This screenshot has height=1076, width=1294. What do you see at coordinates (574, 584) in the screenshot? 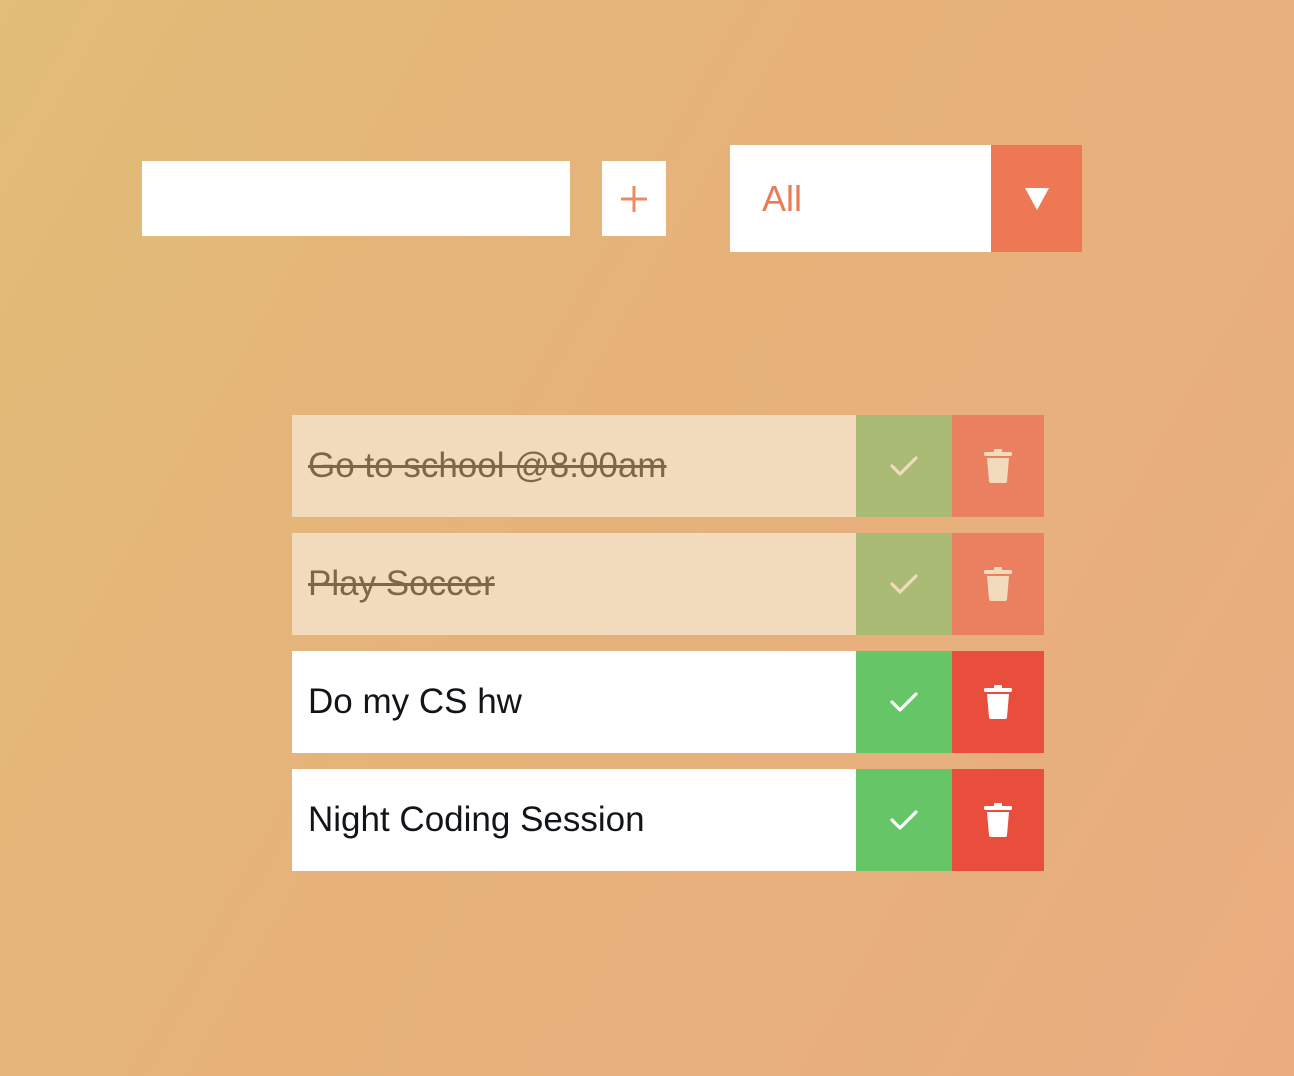
I see `todo-text: Play Soccer` at bounding box center [574, 584].